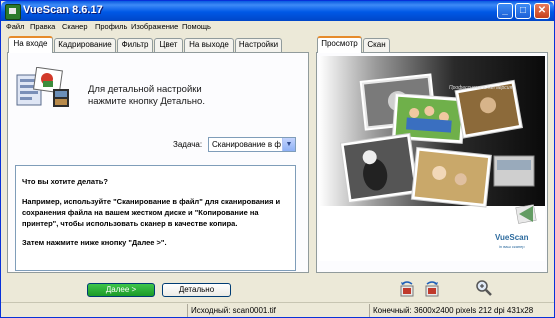  What do you see at coordinates (85, 45) in the screenshot?
I see `tab-crop: Кадрирование` at bounding box center [85, 45].